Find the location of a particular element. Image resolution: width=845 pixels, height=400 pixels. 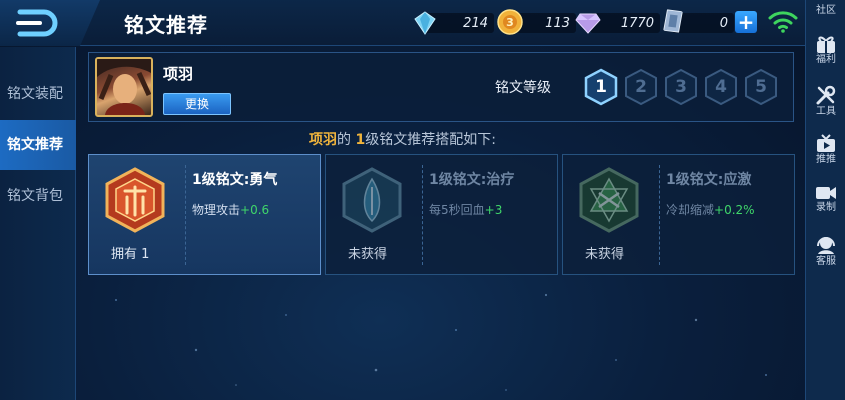

level-4-label: 4 is located at coordinates (721, 87).